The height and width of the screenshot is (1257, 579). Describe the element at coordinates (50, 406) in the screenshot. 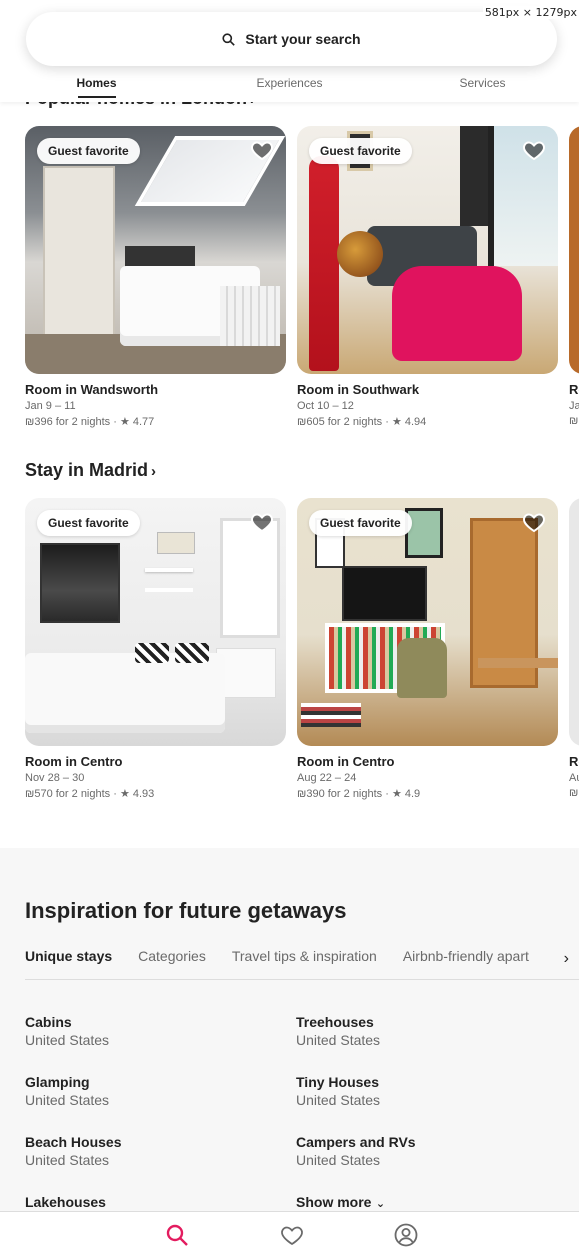

I see `listing-dates: Jan 9 – 11` at that location.